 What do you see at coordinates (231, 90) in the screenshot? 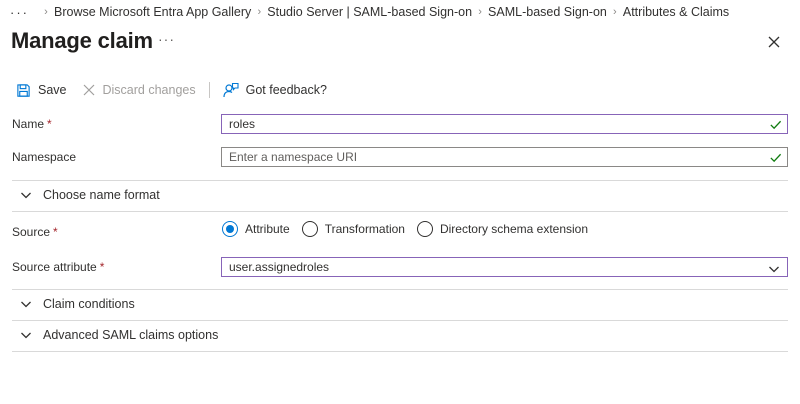
I see `feedback-person-icon` at bounding box center [231, 90].